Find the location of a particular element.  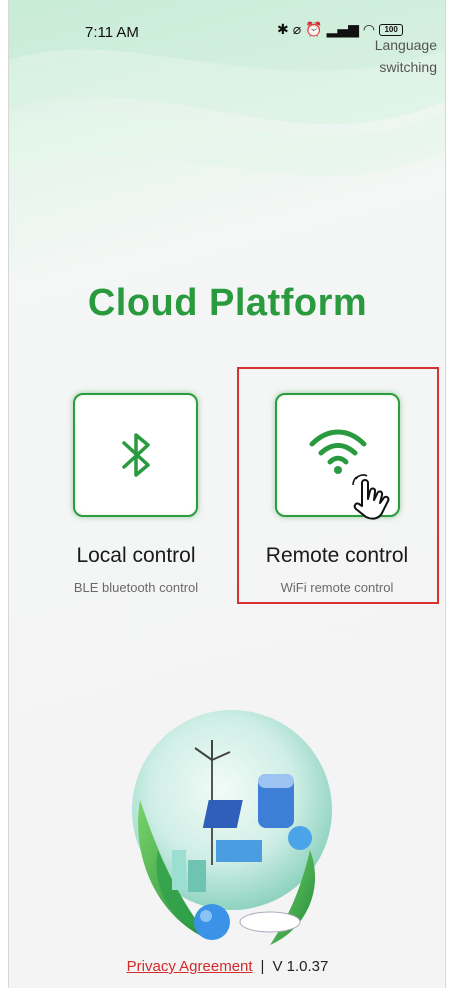

local-control-sublabel: BLE bluetooth control is located at coordinates (136, 587).